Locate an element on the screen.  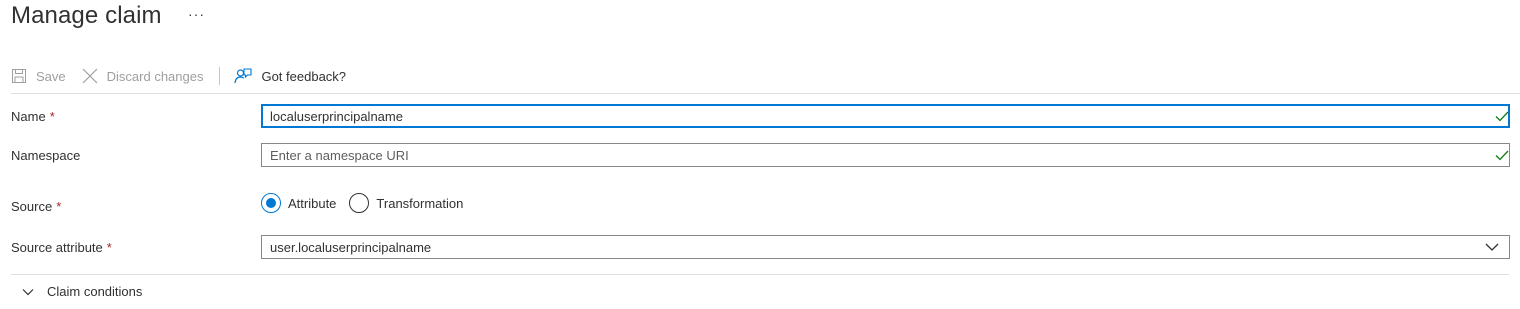
feedback-icon is located at coordinates (243, 76).